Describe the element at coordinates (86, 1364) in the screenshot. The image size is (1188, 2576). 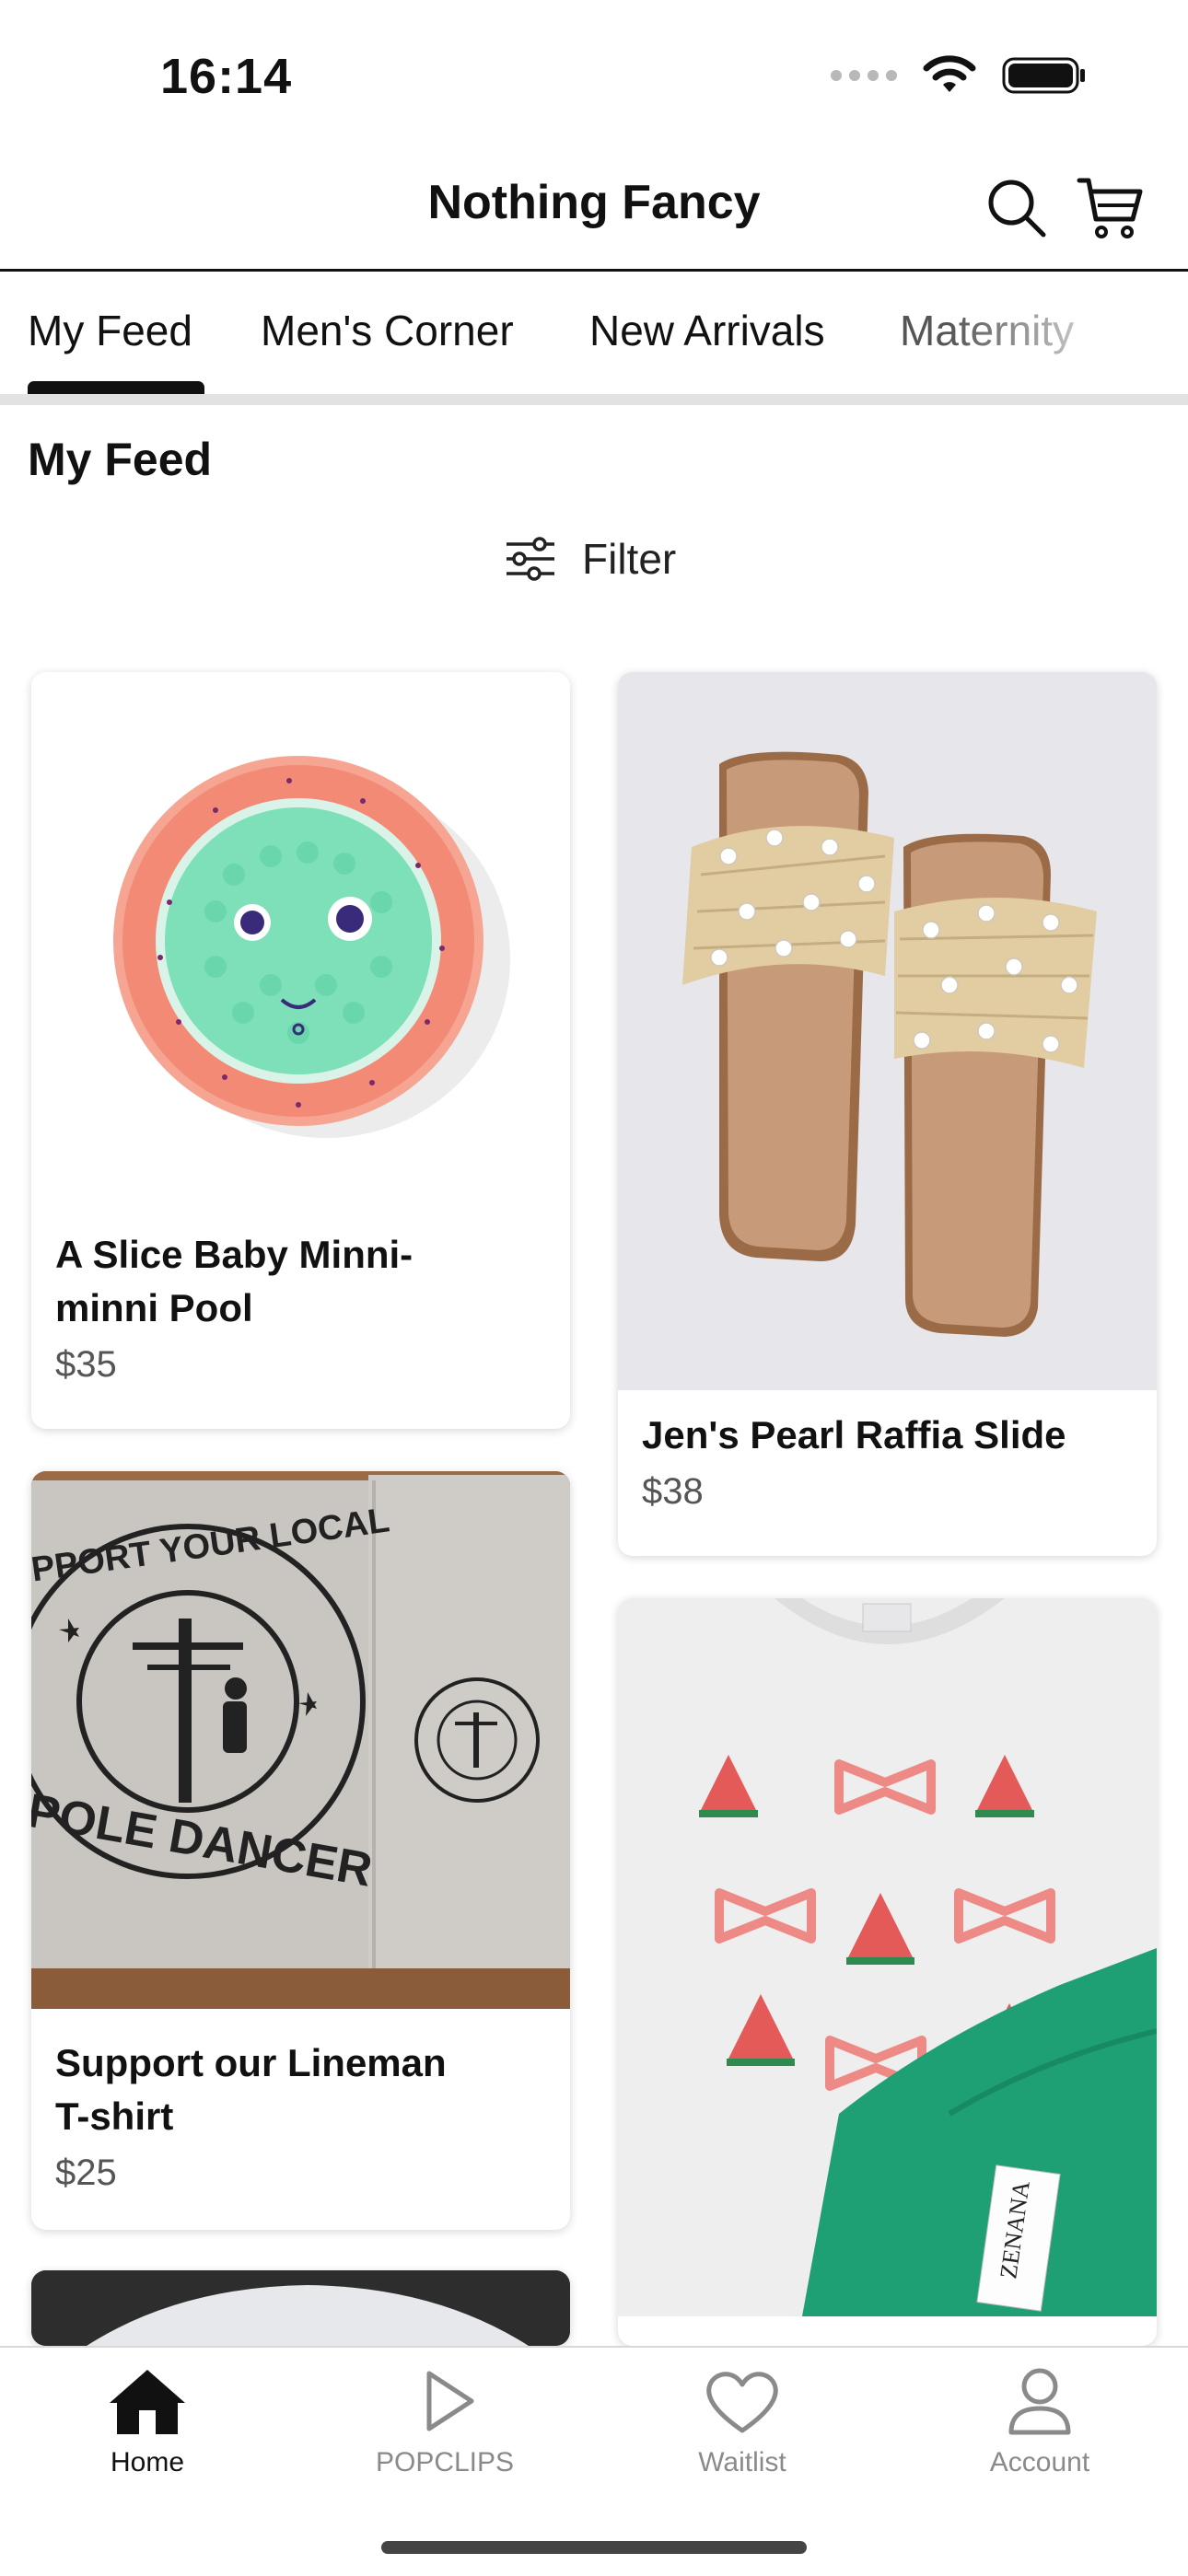
I see `product-price: $35` at that location.